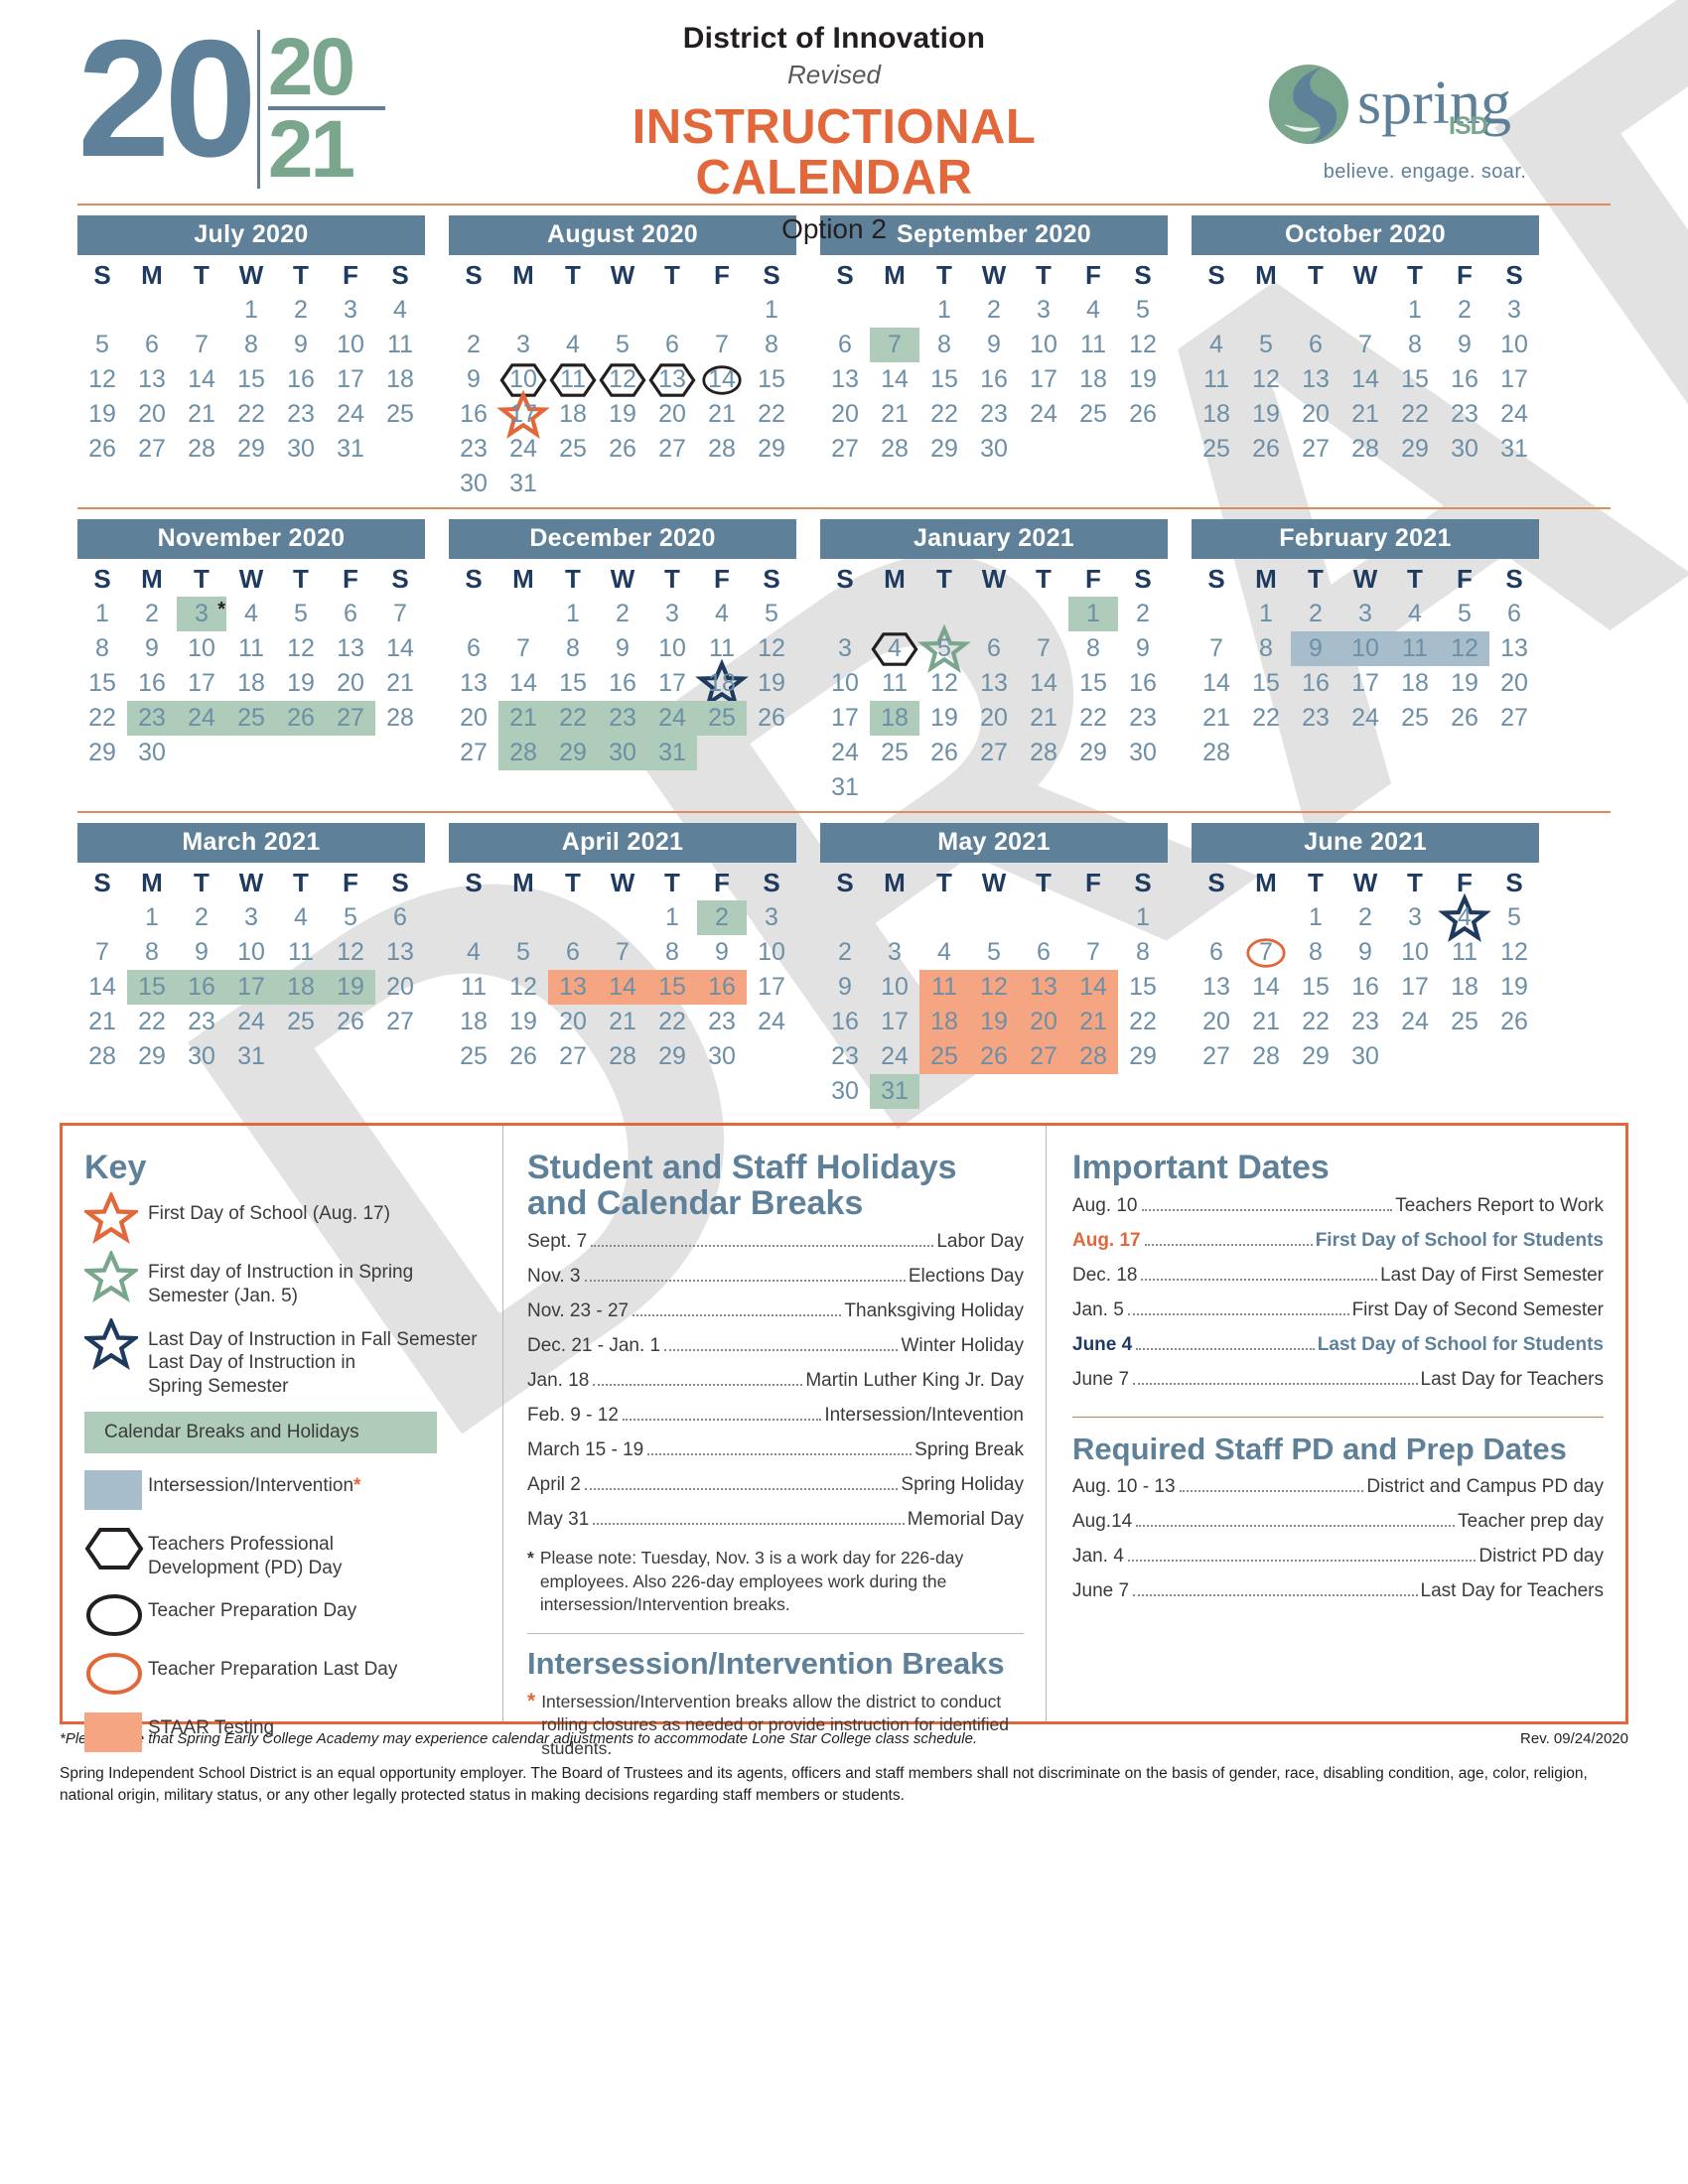  I want to click on day-cell: 13, so click(672, 379).